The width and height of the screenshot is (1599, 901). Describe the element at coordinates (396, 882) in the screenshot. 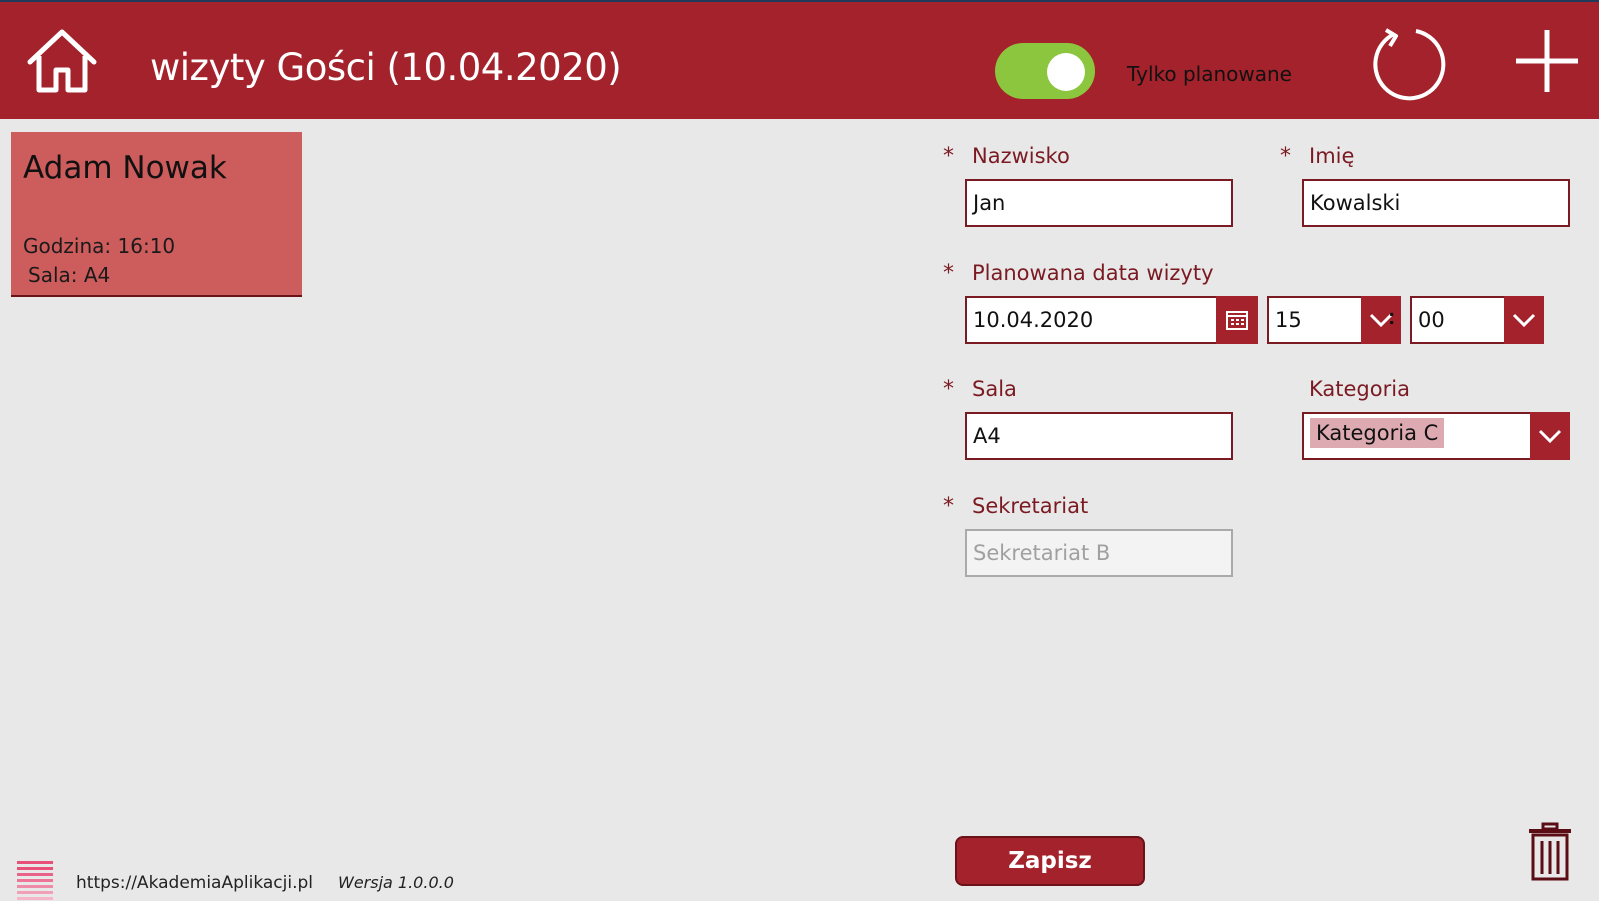

I see `footer-version: Wersja 1.0.0.0` at that location.